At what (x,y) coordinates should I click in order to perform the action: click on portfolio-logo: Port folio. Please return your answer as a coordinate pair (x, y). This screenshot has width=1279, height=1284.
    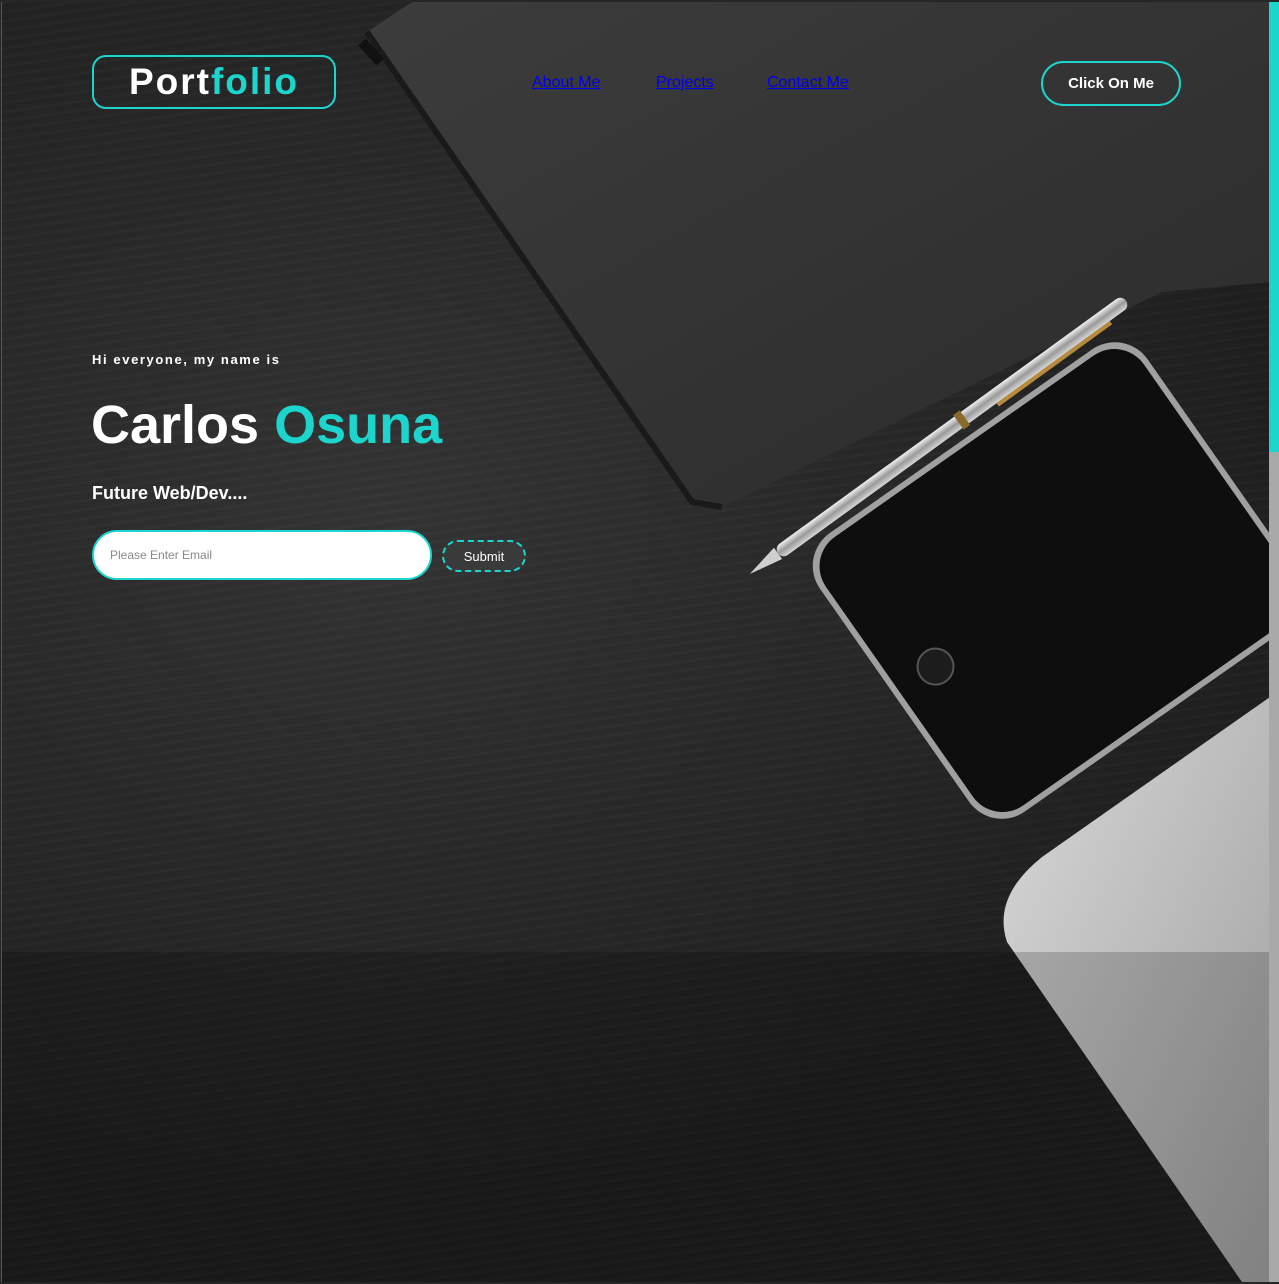
    Looking at the image, I should click on (214, 82).